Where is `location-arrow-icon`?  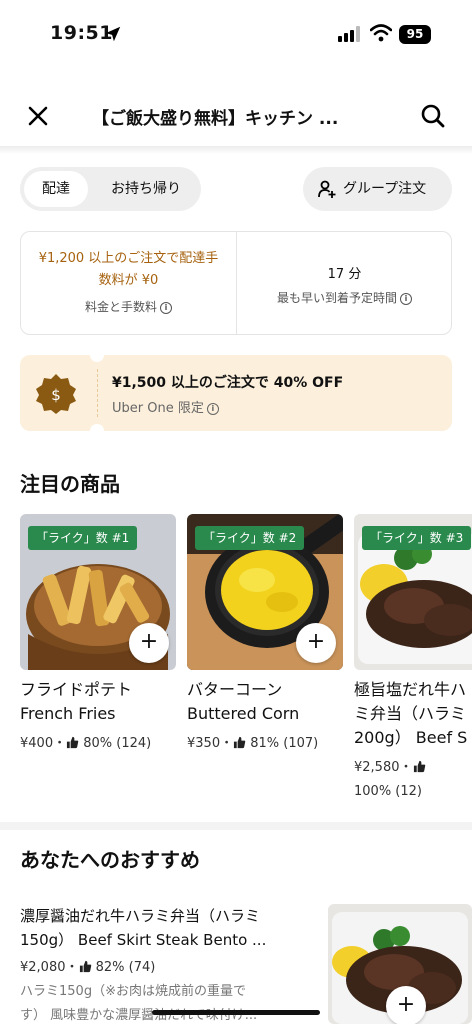
location-arrow-icon is located at coordinates (113, 34).